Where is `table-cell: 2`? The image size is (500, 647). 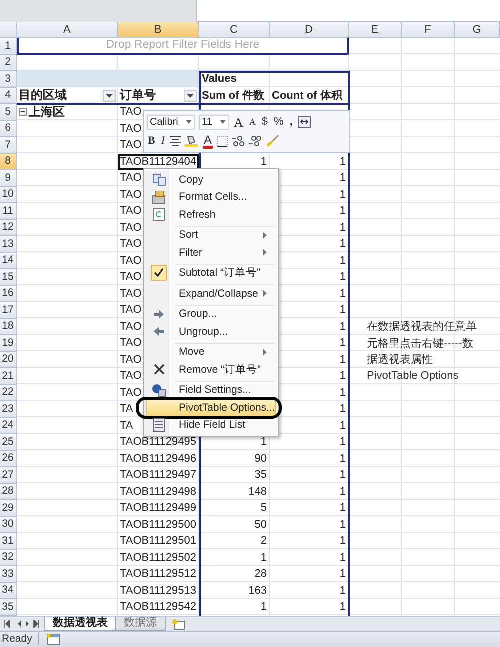
table-cell: 2 is located at coordinates (263, 541).